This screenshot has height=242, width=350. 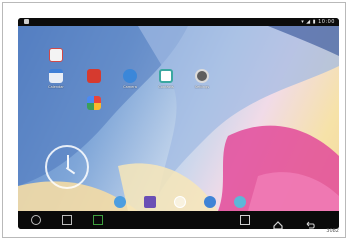 I want to click on figure-code: 3082, so click(x=332, y=231).